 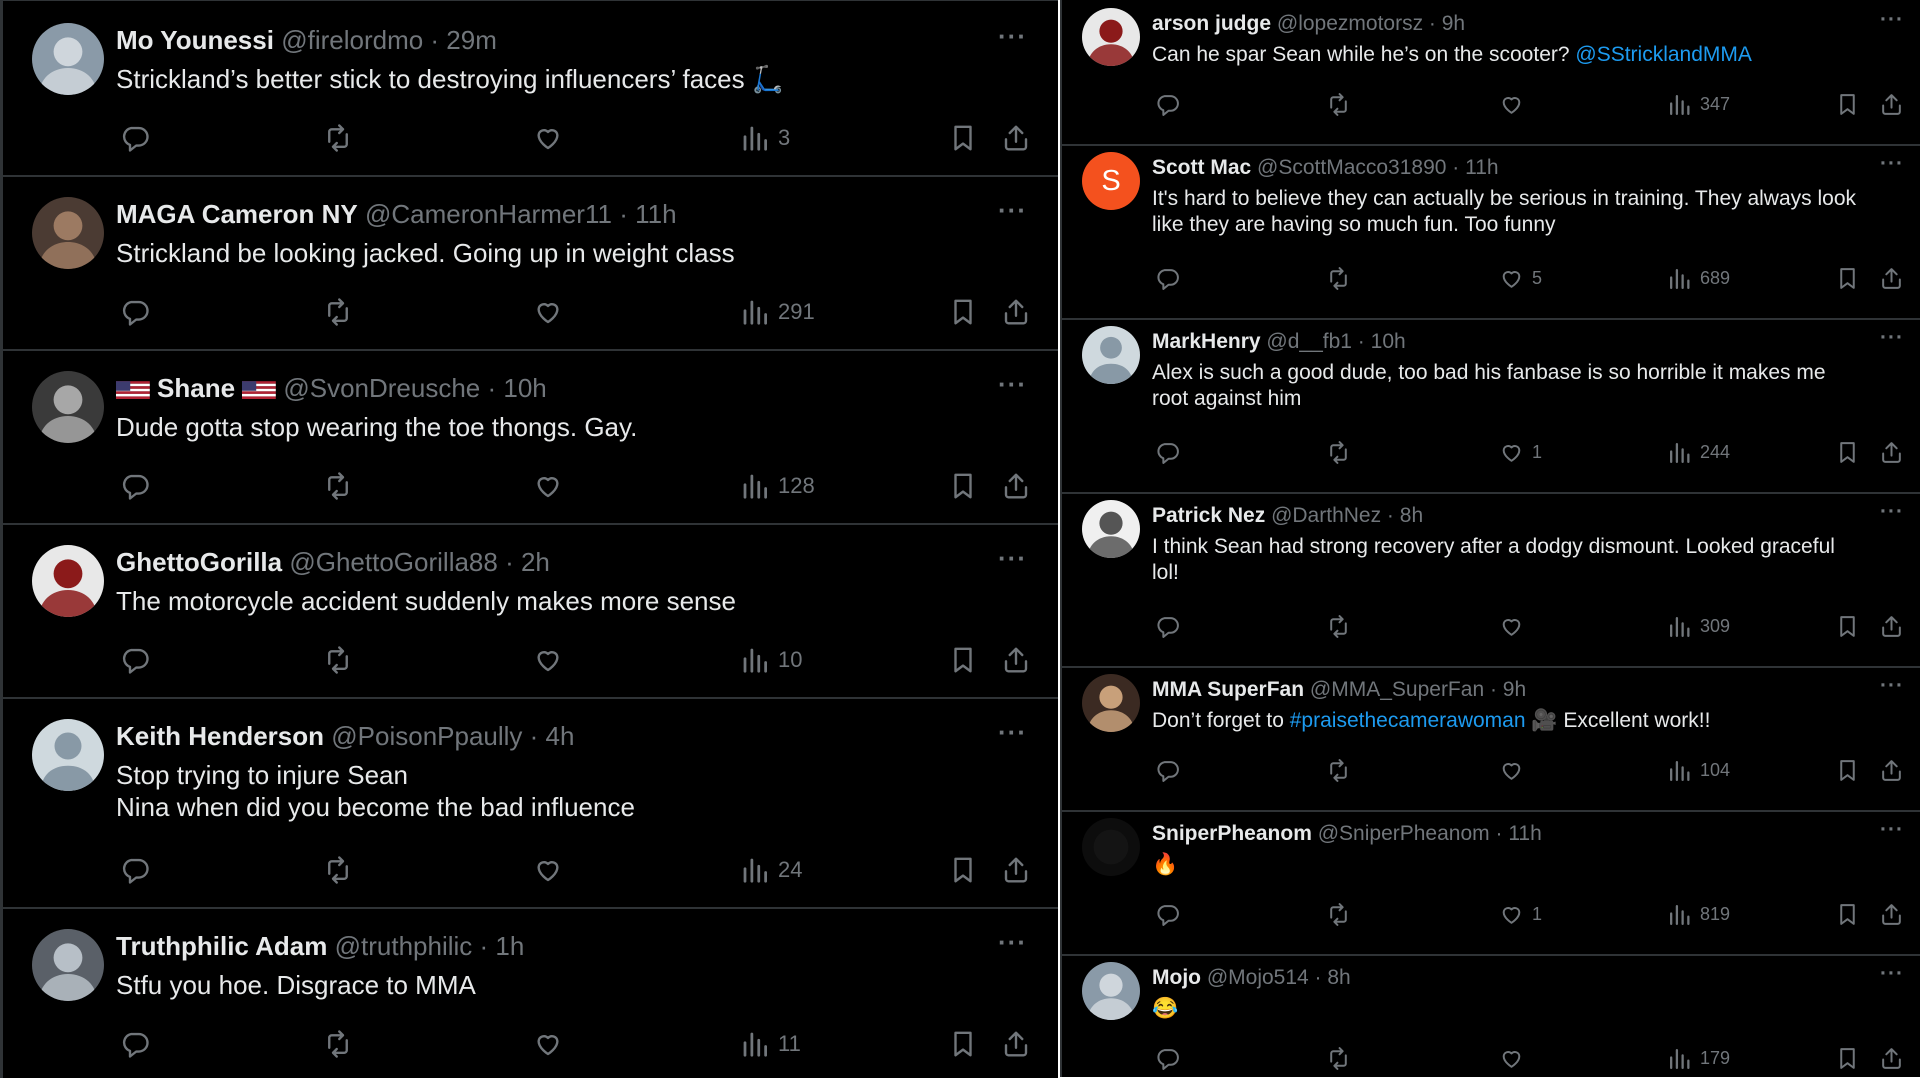 What do you see at coordinates (765, 138) in the screenshot?
I see `views-button: 3` at bounding box center [765, 138].